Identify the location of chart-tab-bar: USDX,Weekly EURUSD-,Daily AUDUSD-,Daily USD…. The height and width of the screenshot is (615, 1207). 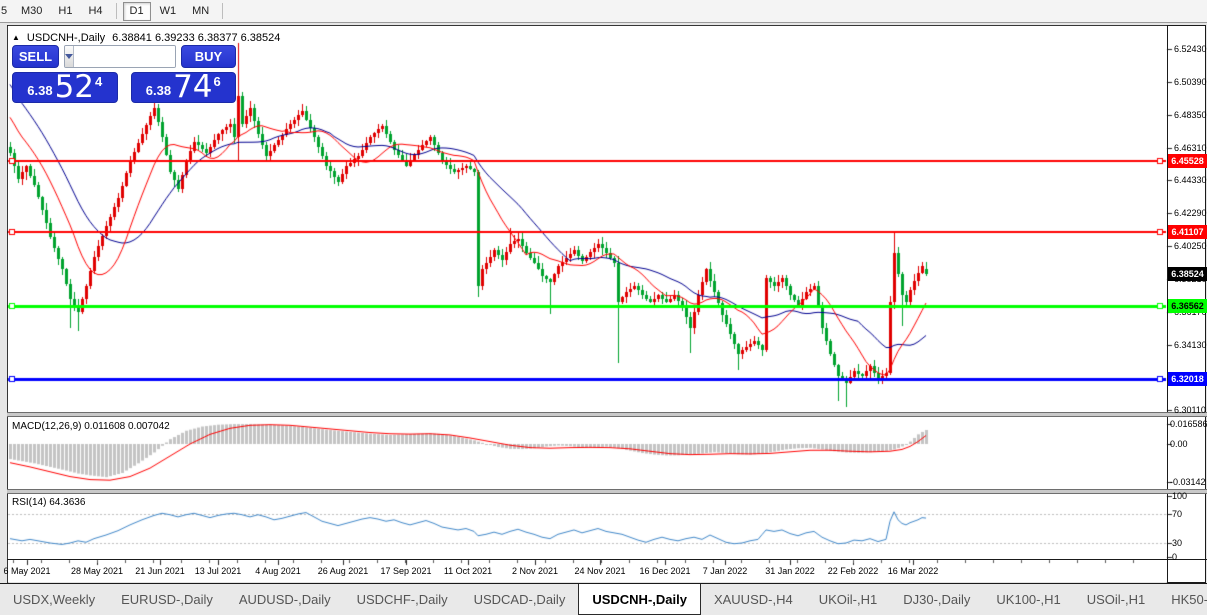
(603, 599).